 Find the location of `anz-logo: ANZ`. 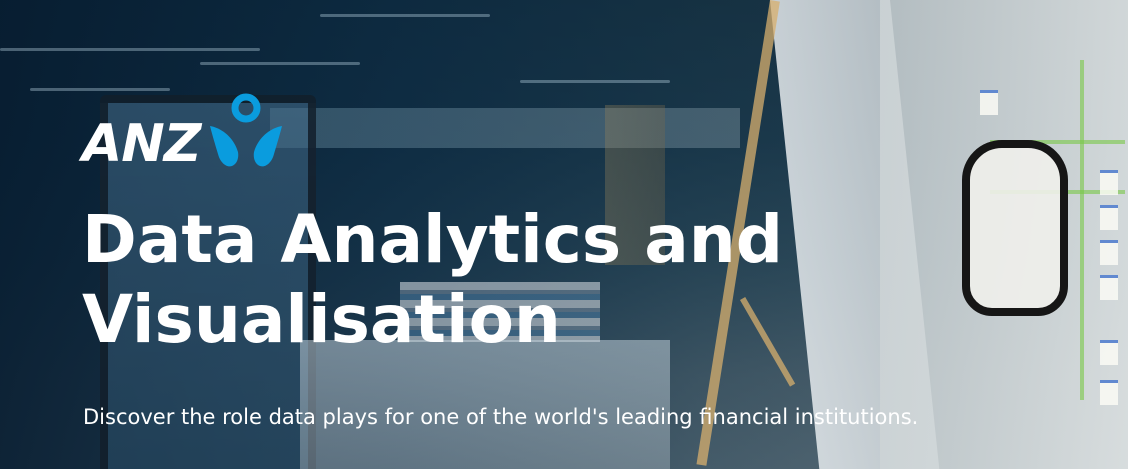

anz-logo: ANZ is located at coordinates (184, 132).